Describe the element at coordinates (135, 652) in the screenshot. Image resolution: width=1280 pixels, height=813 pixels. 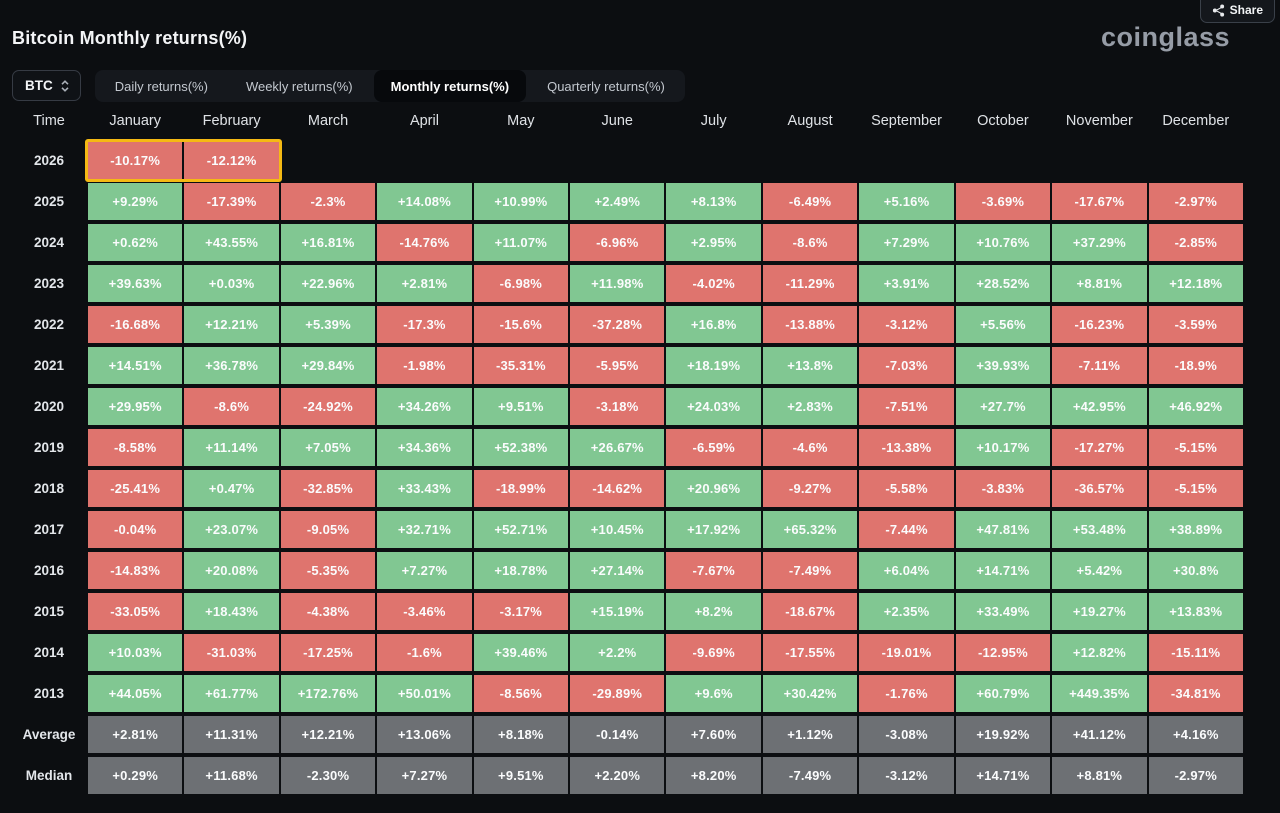
I see `return-cell: +10.03%` at that location.